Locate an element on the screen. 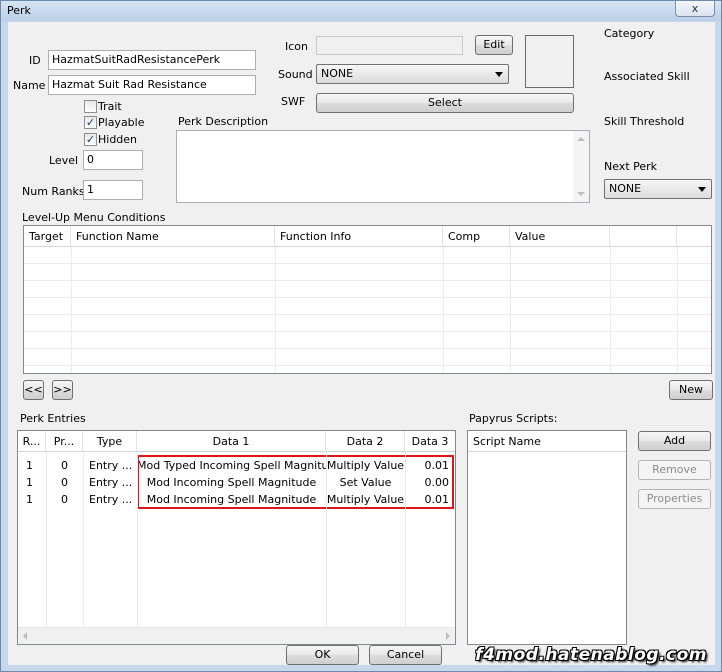 The image size is (722, 672). edit-icon-button: Edit is located at coordinates (494, 45).